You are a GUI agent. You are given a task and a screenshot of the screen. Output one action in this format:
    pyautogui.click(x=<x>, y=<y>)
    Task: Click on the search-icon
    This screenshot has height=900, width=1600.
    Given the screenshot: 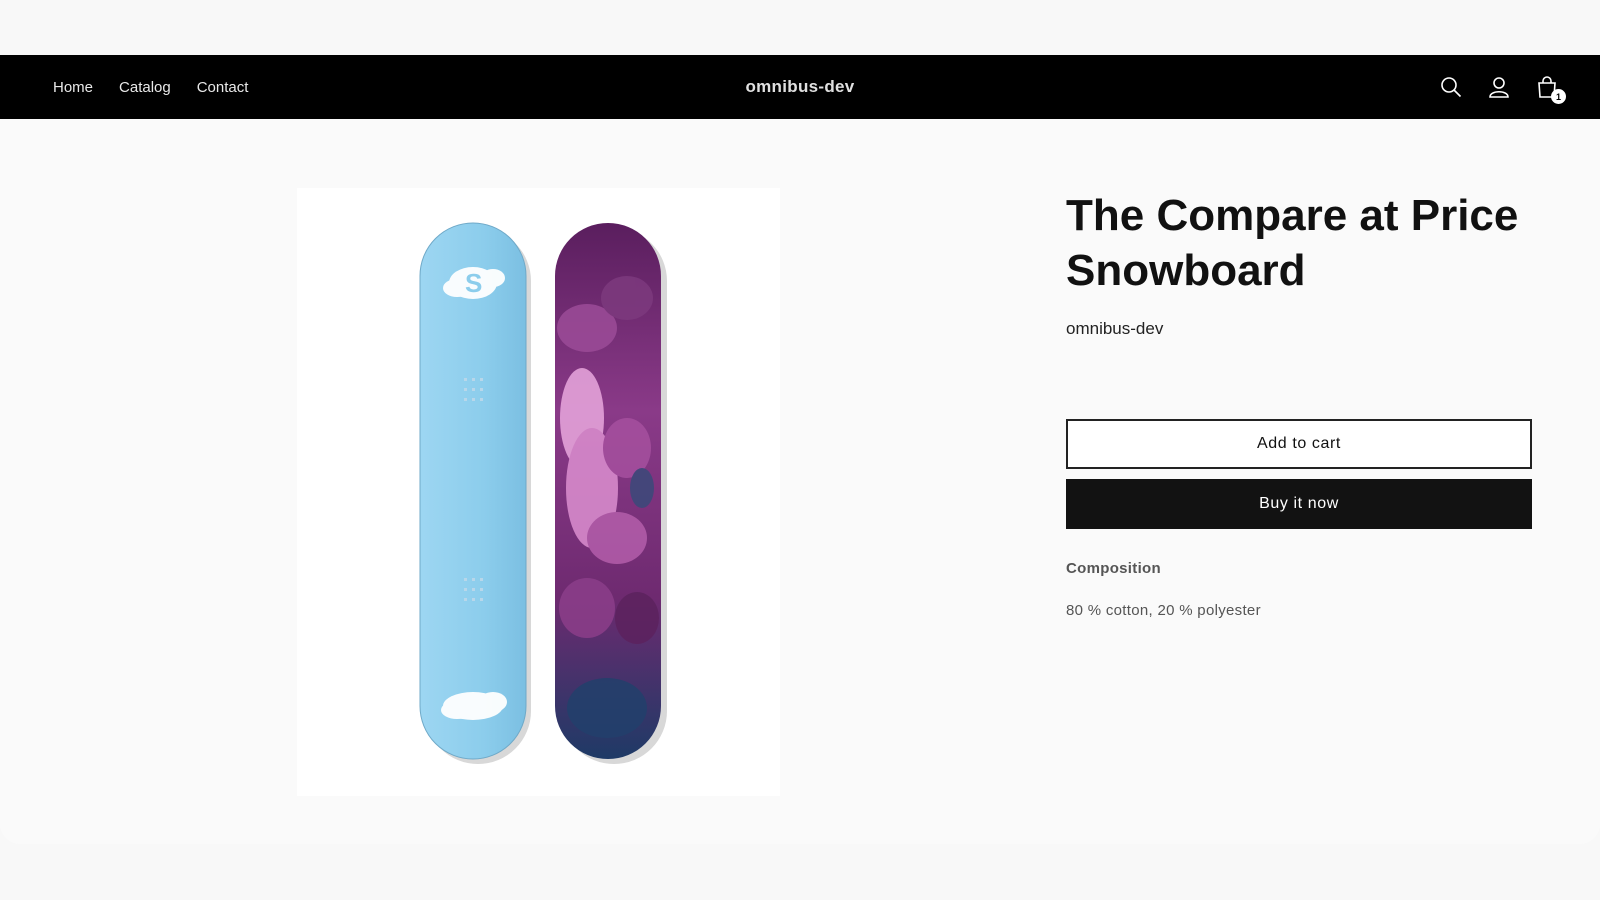 What is the action you would take?
    pyautogui.click(x=1451, y=87)
    